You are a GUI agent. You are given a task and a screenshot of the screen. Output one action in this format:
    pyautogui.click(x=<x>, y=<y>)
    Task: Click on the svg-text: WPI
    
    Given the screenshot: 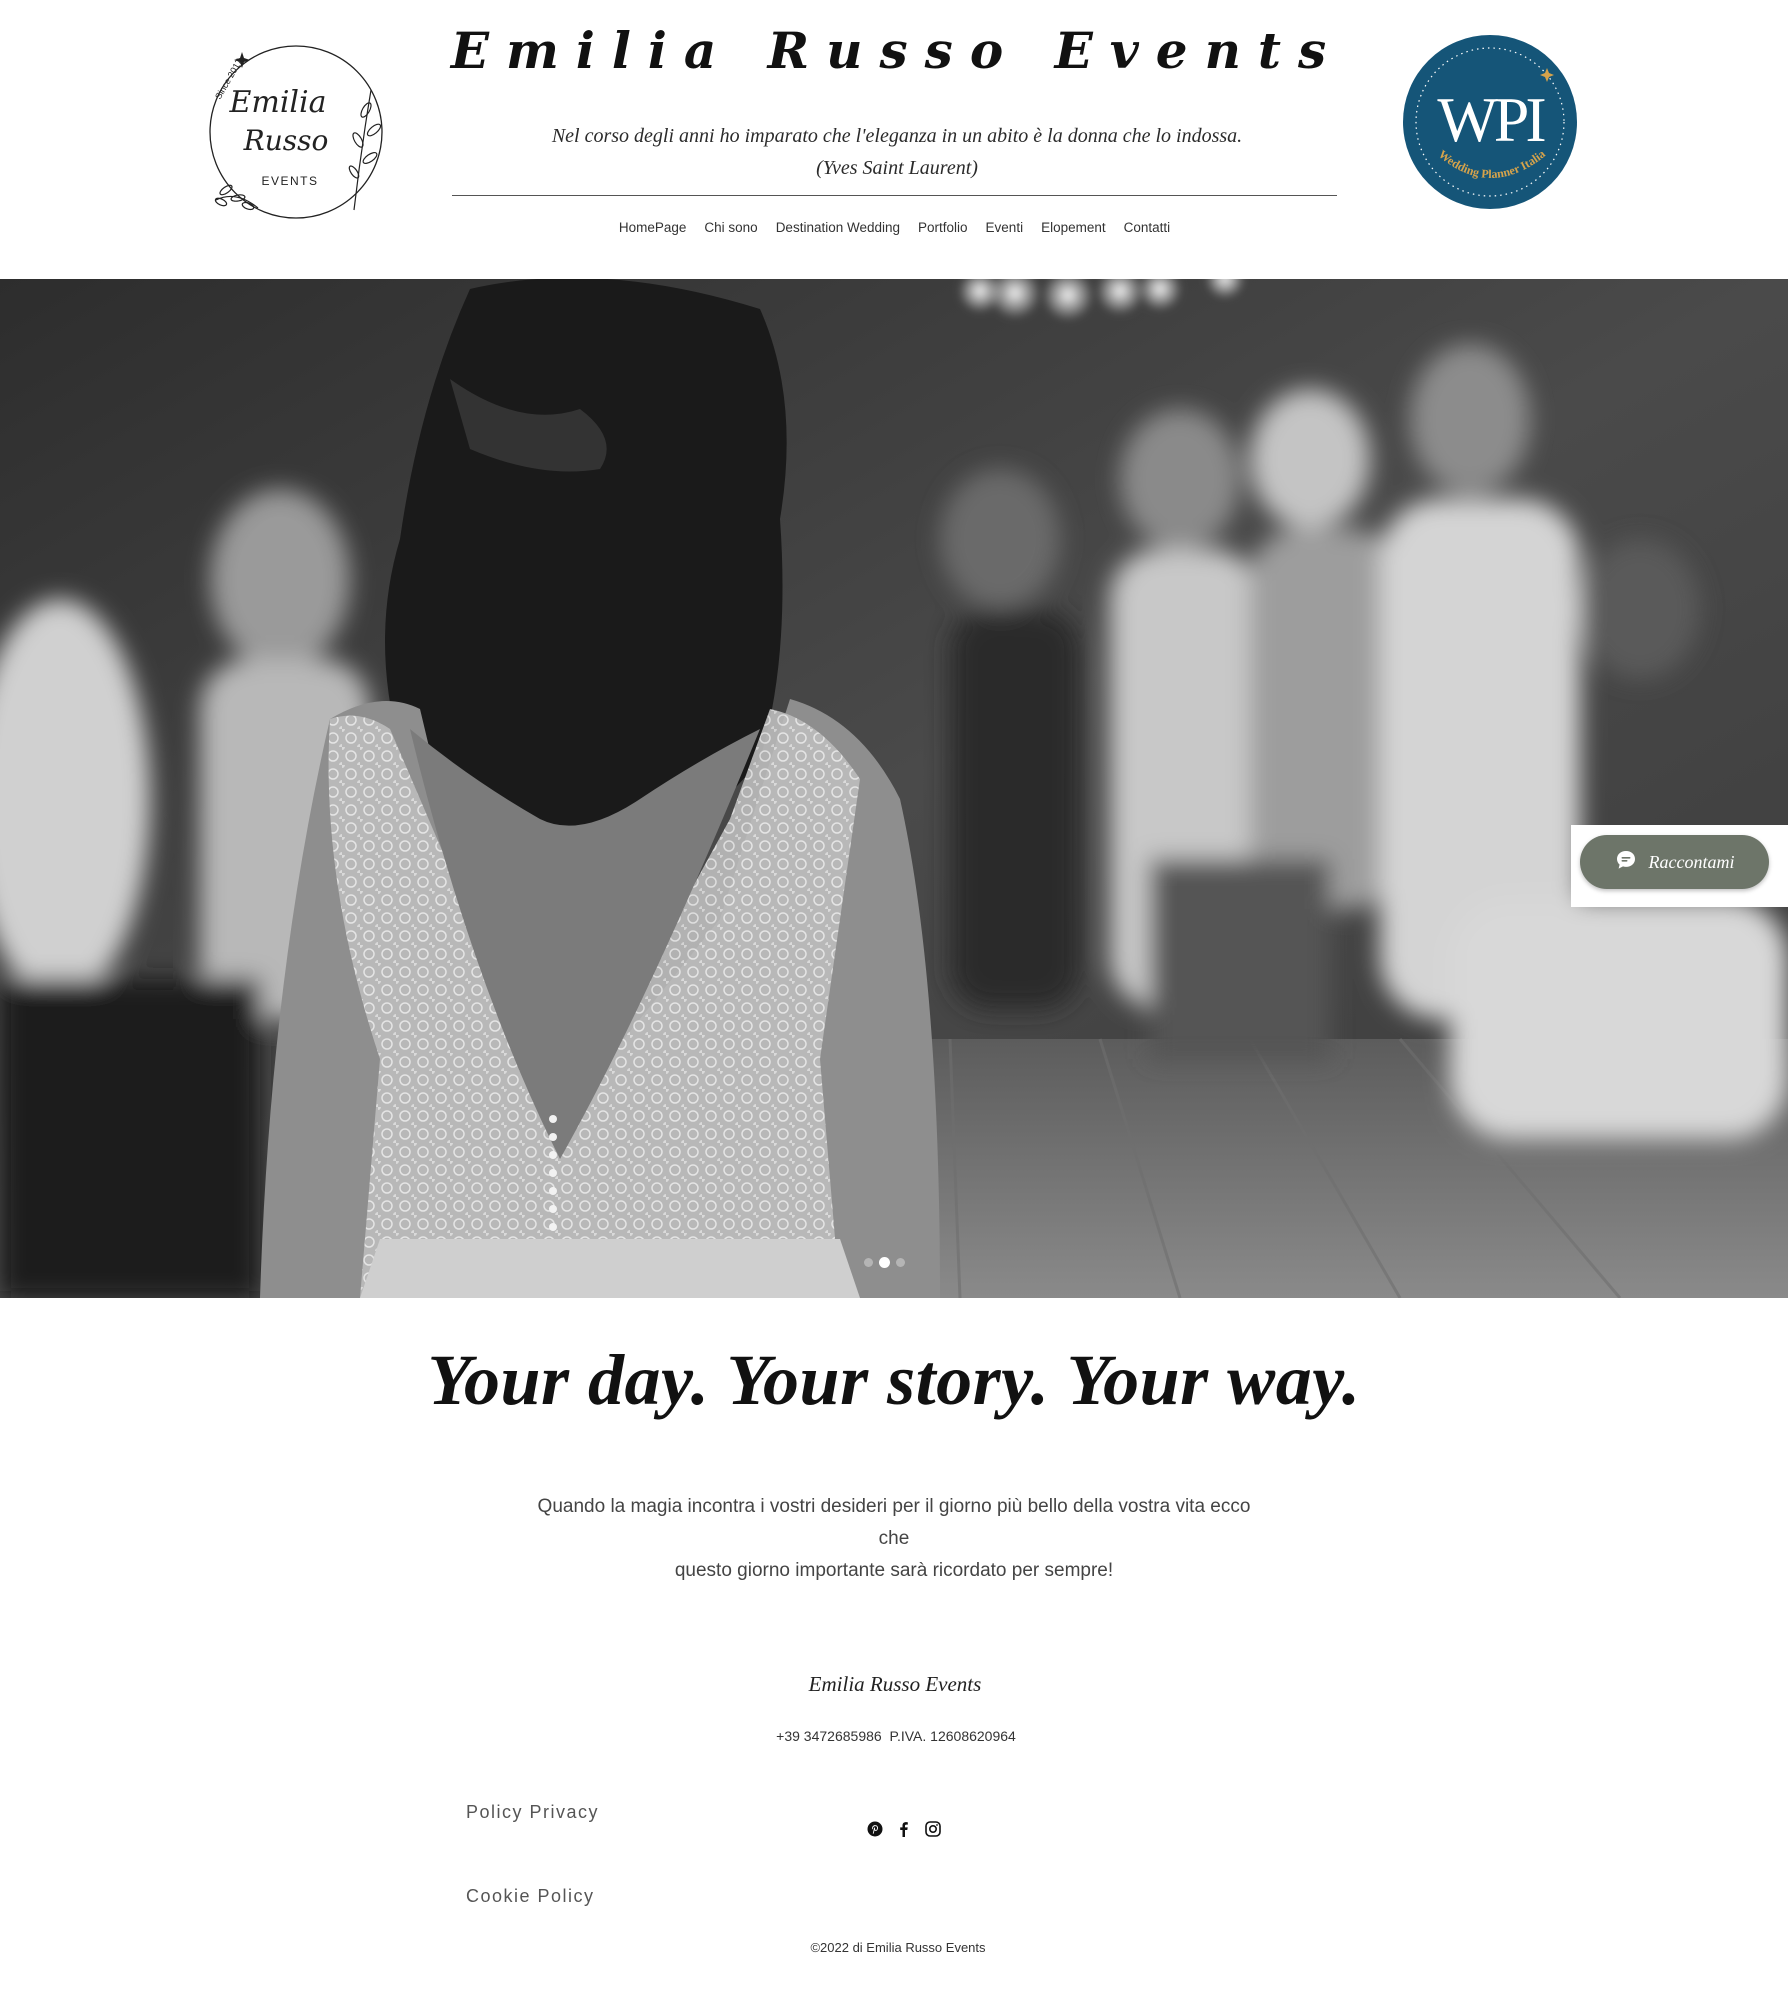 What is the action you would take?
    pyautogui.click(x=1491, y=119)
    